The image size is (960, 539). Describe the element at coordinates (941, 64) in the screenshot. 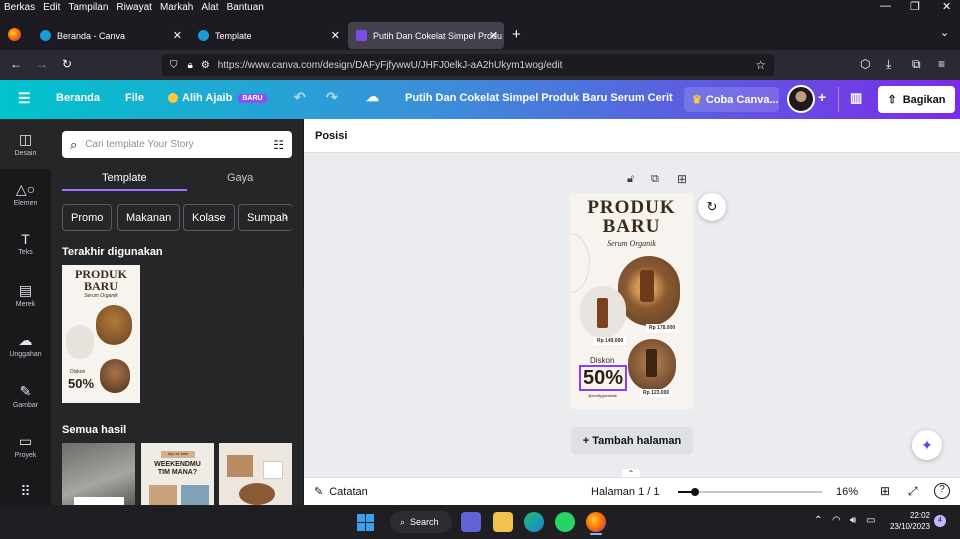

I see `menu-hamburger-icon: ≡` at that location.